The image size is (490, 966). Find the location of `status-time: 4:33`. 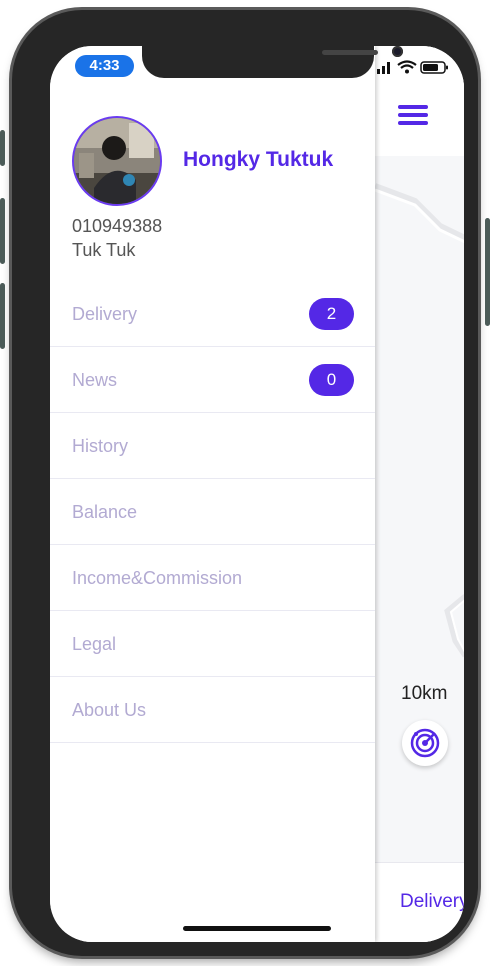

status-time: 4:33 is located at coordinates (104, 66).